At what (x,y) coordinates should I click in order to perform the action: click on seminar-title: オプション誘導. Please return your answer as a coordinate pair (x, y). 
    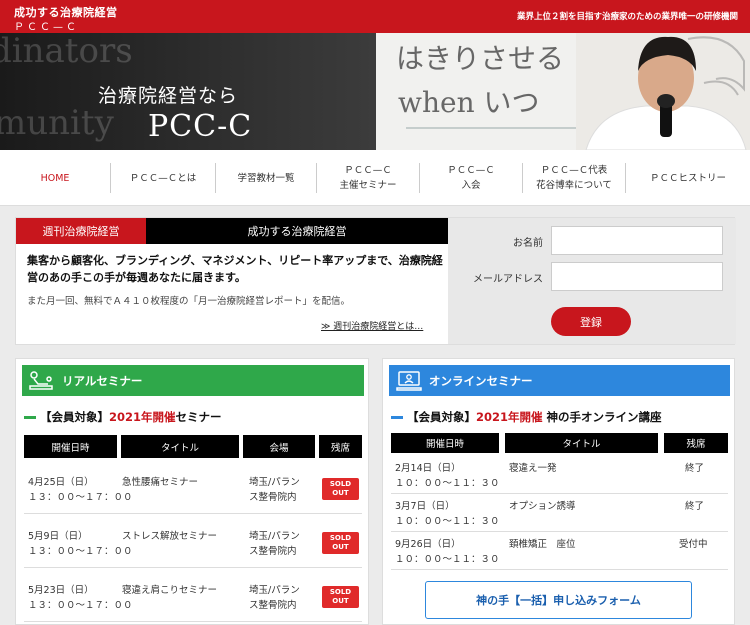
    Looking at the image, I should click on (542, 506).